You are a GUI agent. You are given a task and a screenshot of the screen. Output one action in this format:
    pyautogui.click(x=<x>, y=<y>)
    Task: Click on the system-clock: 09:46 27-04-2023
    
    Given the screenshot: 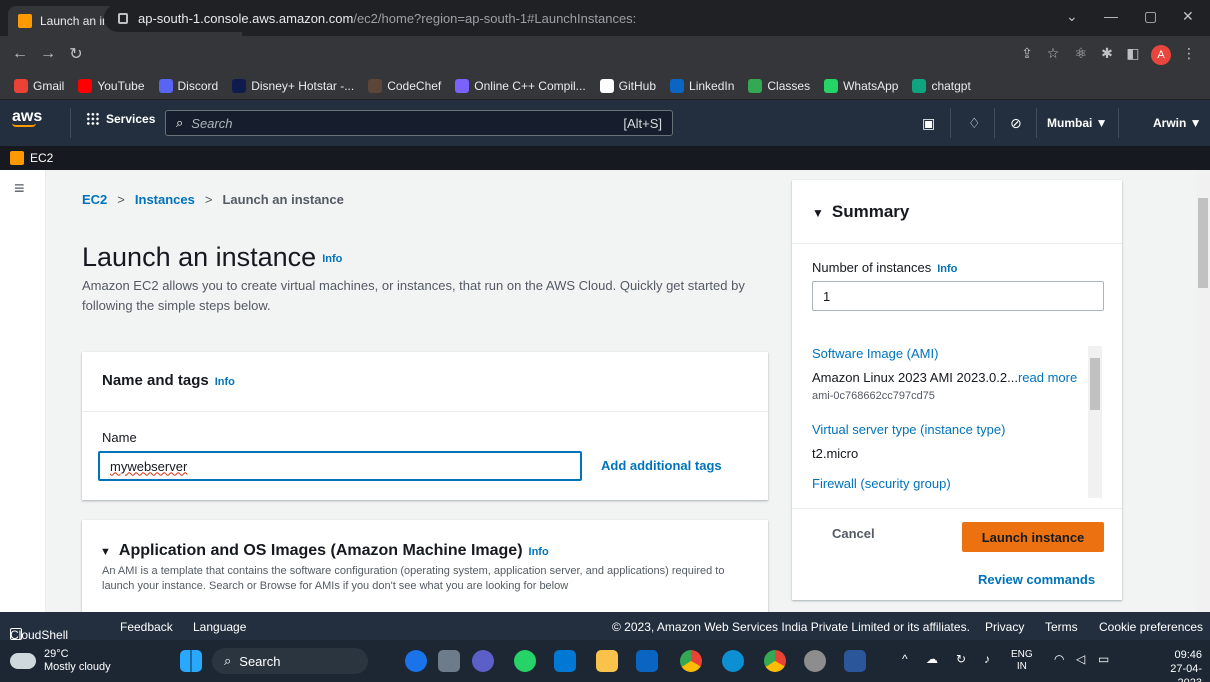 What is the action you would take?
    pyautogui.click(x=1175, y=665)
    